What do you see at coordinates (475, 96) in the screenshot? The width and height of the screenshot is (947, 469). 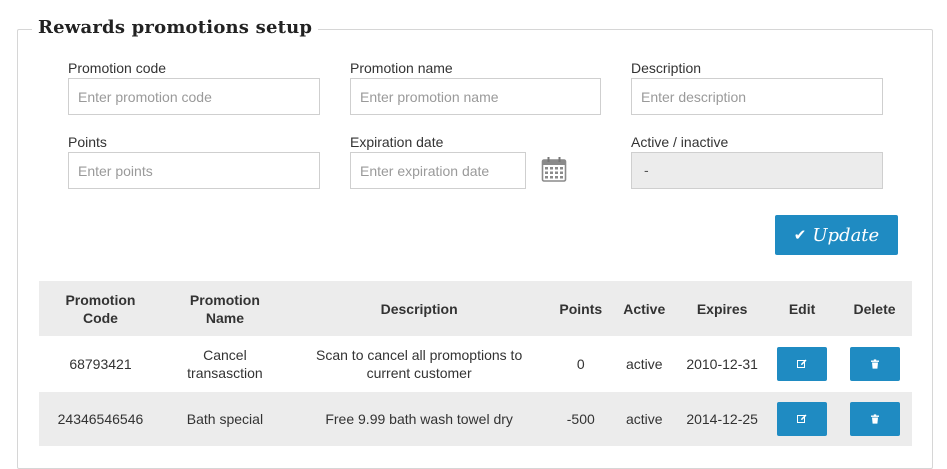 I see `promo-name-input` at bounding box center [475, 96].